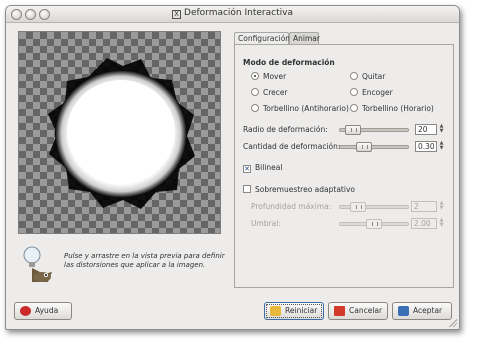 This screenshot has width=480, height=351. Describe the element at coordinates (441, 206) in the screenshot. I see `depth-spin-arrows: ▲ ▼` at that location.